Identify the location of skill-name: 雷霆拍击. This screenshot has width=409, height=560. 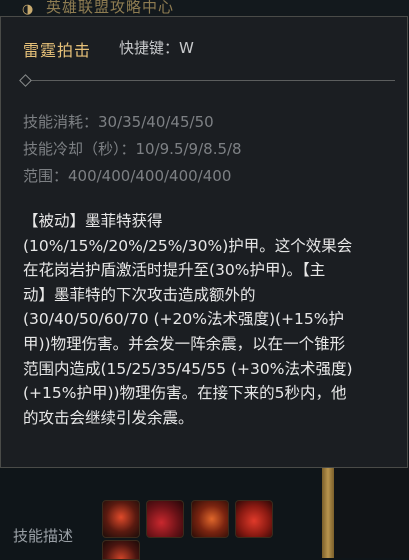
(57, 50).